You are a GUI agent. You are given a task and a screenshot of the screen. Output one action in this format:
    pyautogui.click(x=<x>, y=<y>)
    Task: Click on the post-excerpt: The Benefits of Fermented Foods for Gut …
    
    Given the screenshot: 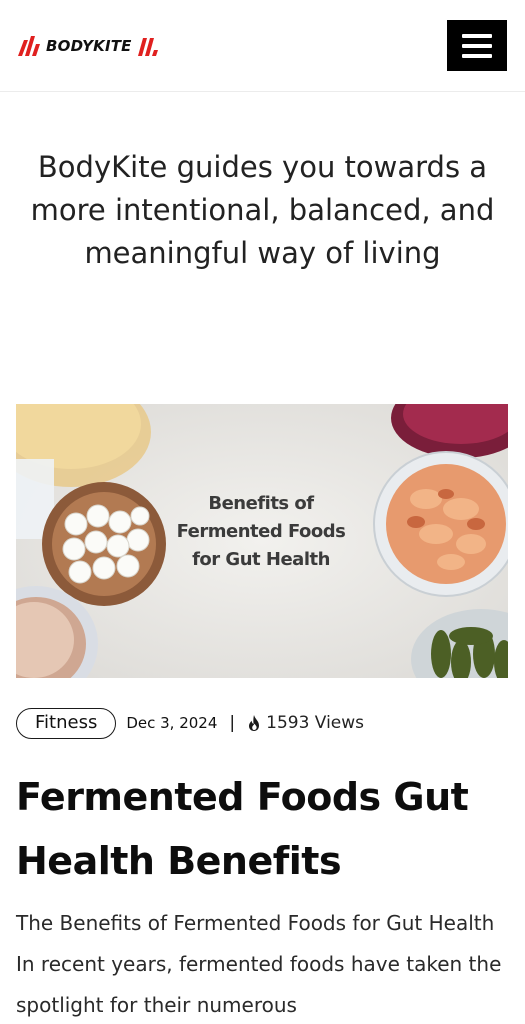 What is the action you would take?
    pyautogui.click(x=259, y=964)
    